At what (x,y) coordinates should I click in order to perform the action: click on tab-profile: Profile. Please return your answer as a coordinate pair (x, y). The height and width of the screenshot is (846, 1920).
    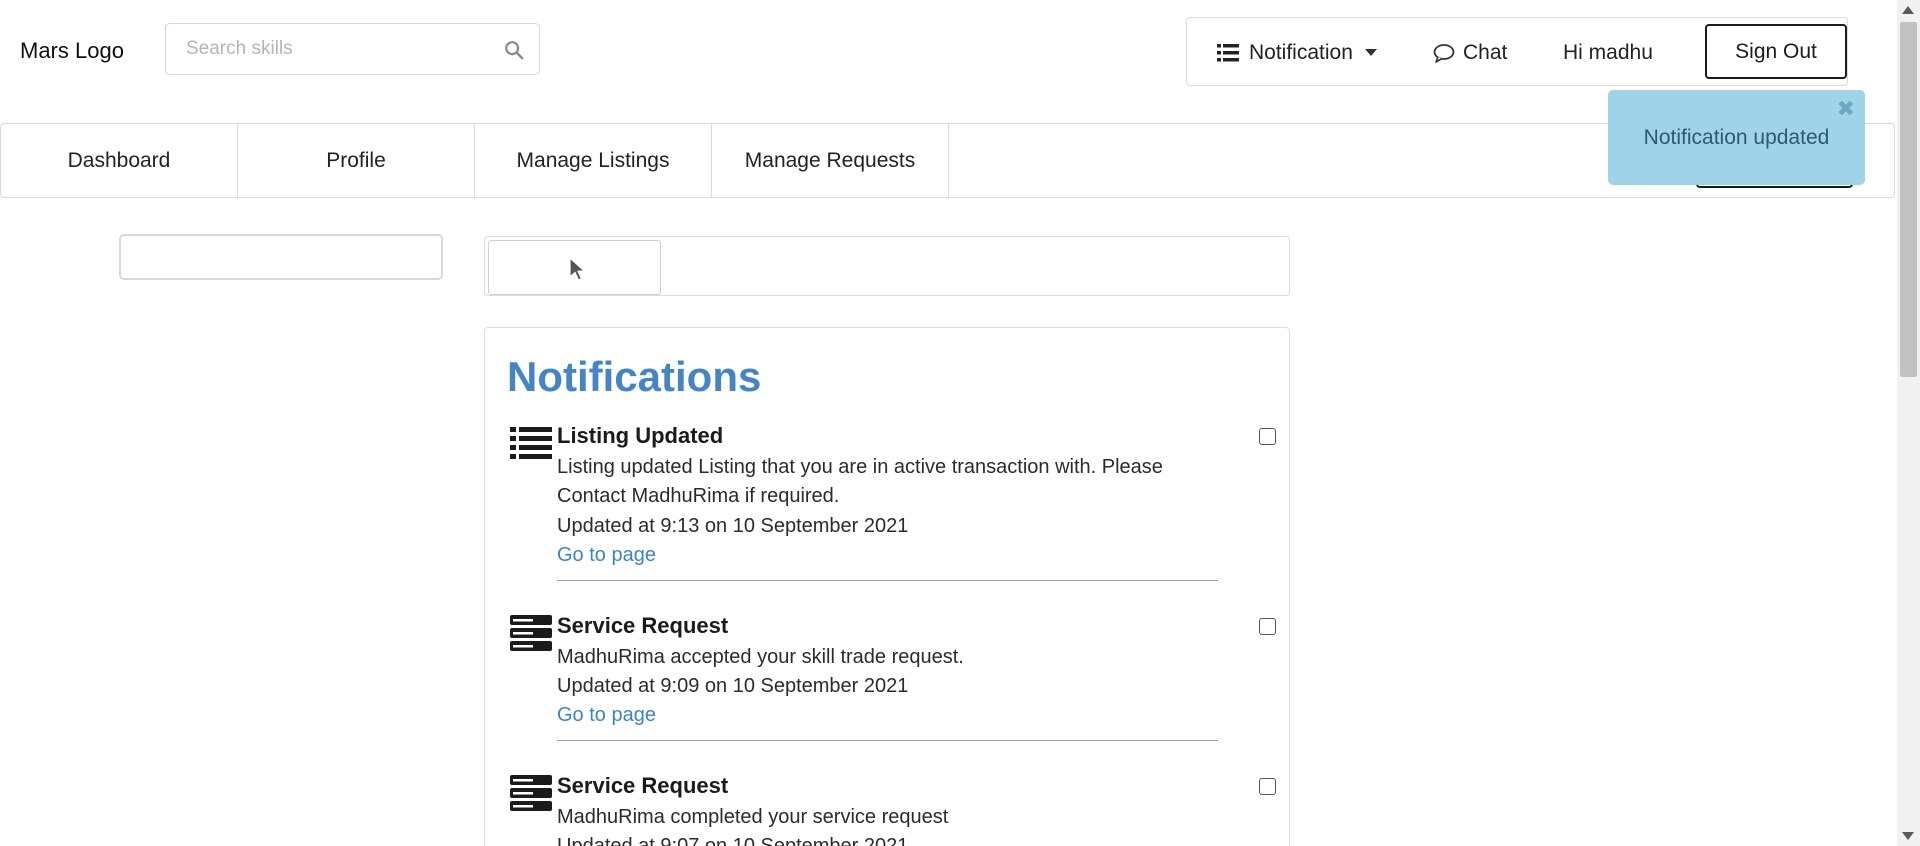
    Looking at the image, I should click on (356, 160).